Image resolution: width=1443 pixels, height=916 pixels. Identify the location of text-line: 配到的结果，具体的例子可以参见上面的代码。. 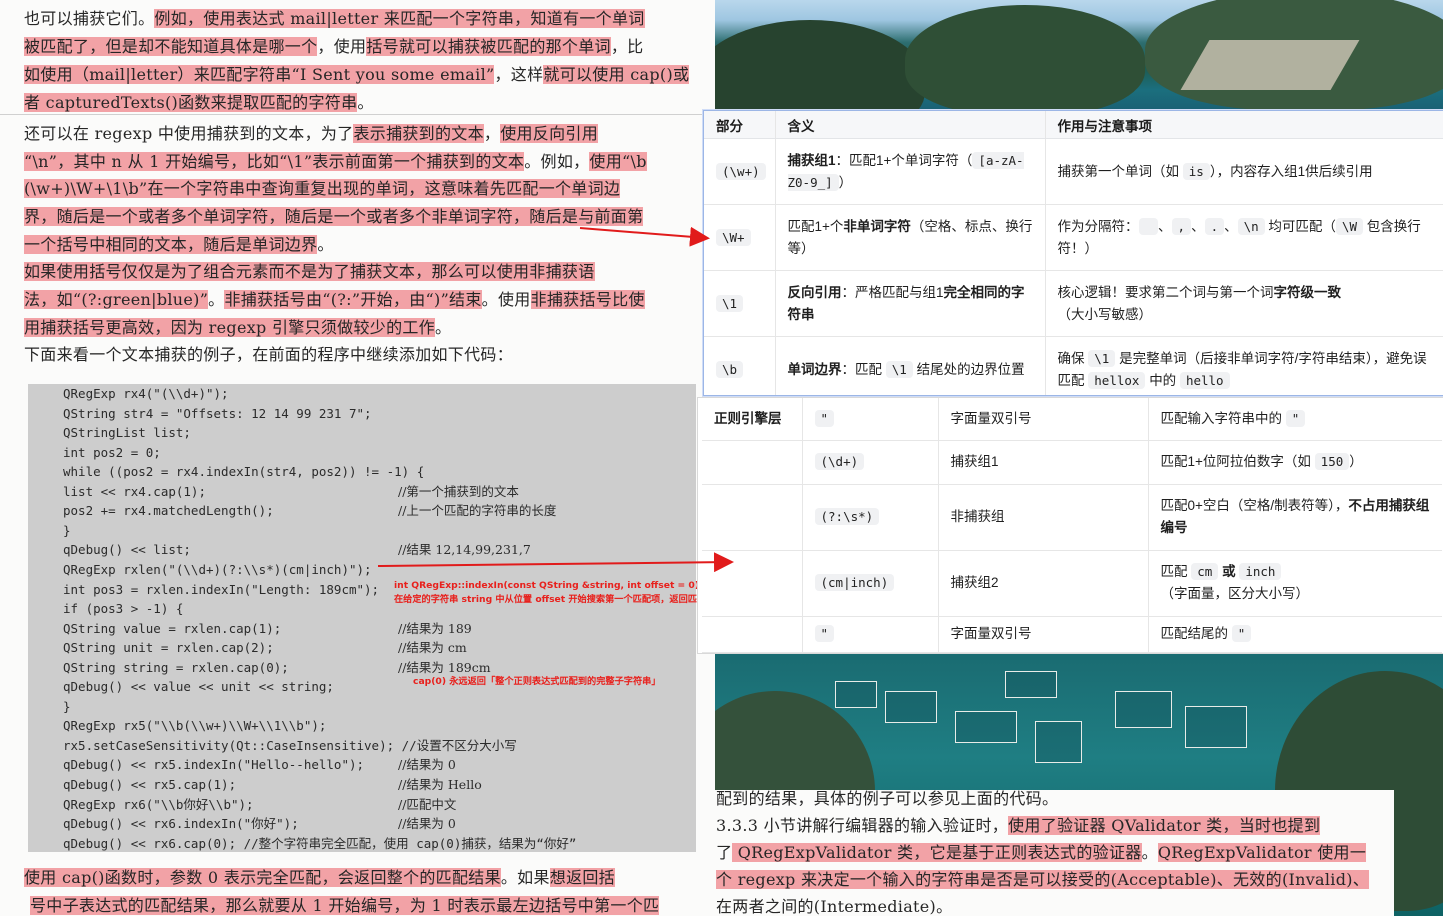
(887, 799).